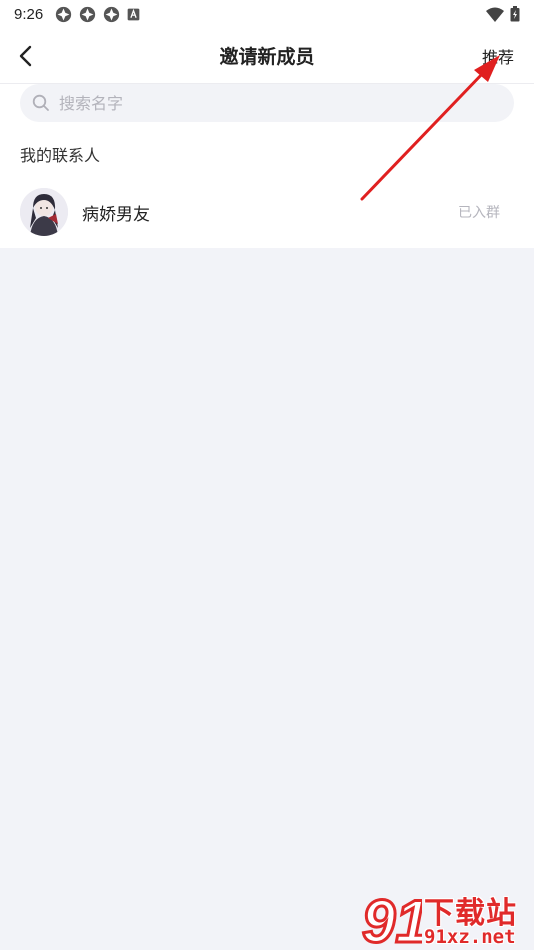 This screenshot has height=950, width=534. I want to click on watermark-logo-icon: 91, so click(392, 919).